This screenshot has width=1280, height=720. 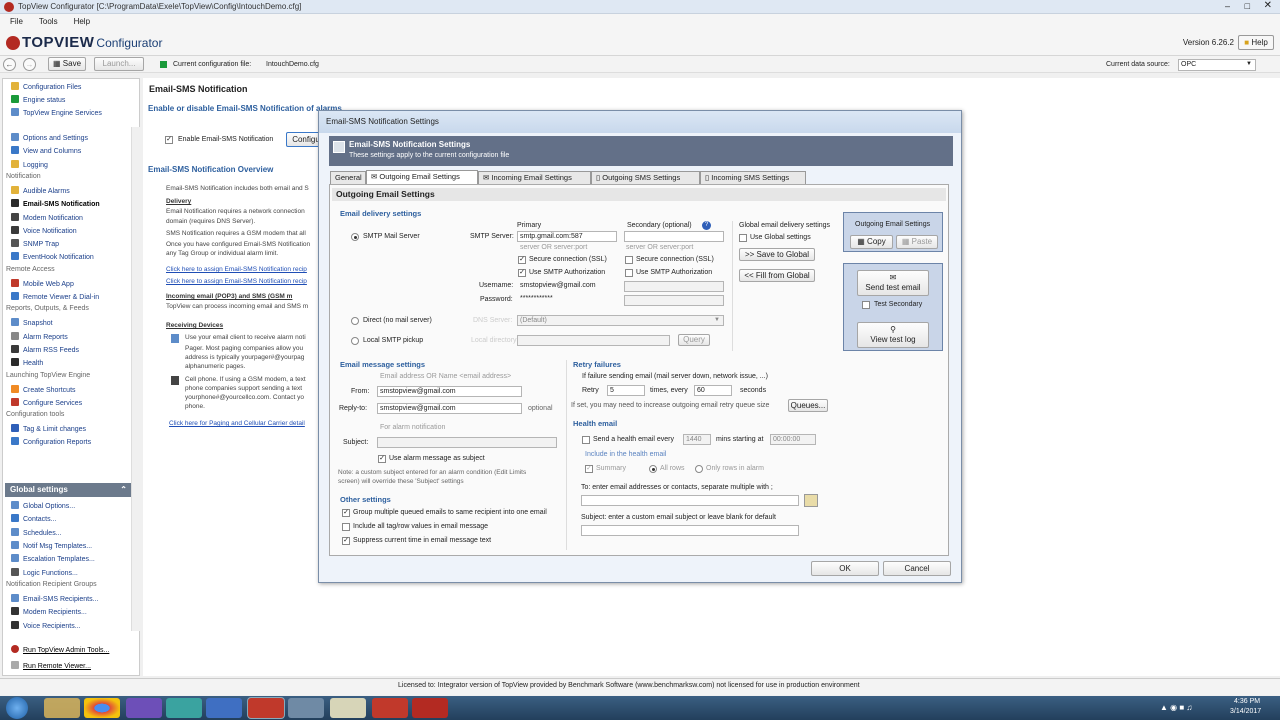 What do you see at coordinates (67, 258) in the screenshot?
I see `sidebar-item: EventHook Notification` at bounding box center [67, 258].